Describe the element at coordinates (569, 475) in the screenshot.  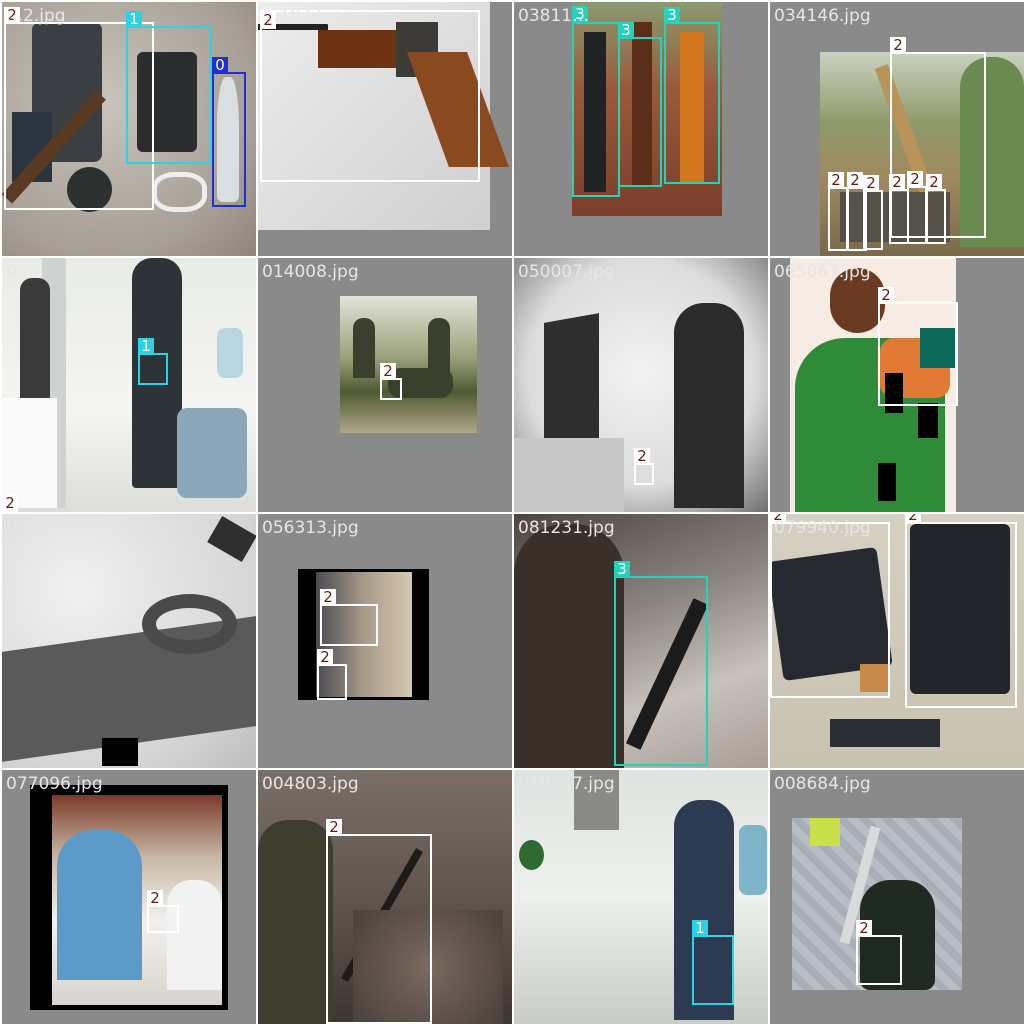
I see `desk-shape` at that location.